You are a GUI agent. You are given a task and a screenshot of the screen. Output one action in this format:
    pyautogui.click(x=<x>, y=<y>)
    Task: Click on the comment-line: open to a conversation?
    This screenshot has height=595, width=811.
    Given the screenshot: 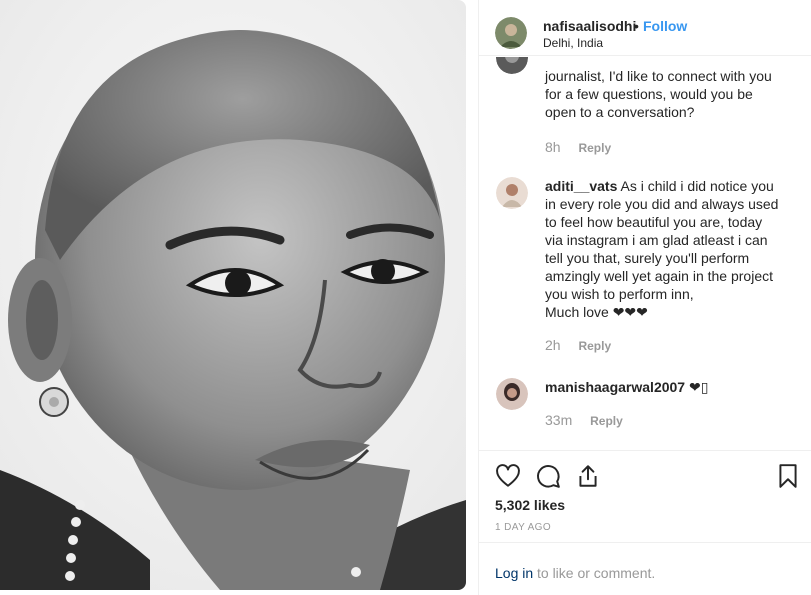 What is the action you would take?
    pyautogui.click(x=620, y=112)
    